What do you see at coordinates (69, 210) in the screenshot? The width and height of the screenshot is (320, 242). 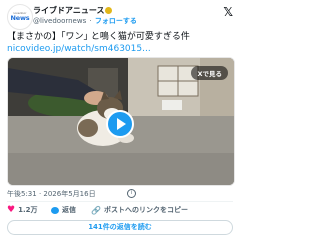 I see `reply-label: 返信` at bounding box center [69, 210].